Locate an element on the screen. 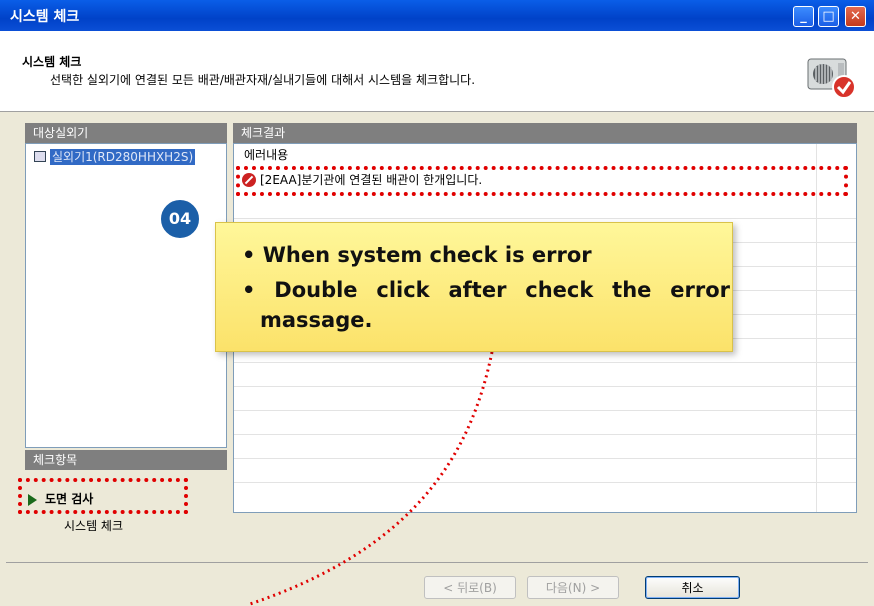 The height and width of the screenshot is (606, 874). header-title: 시스템 체크 is located at coordinates (52, 62).